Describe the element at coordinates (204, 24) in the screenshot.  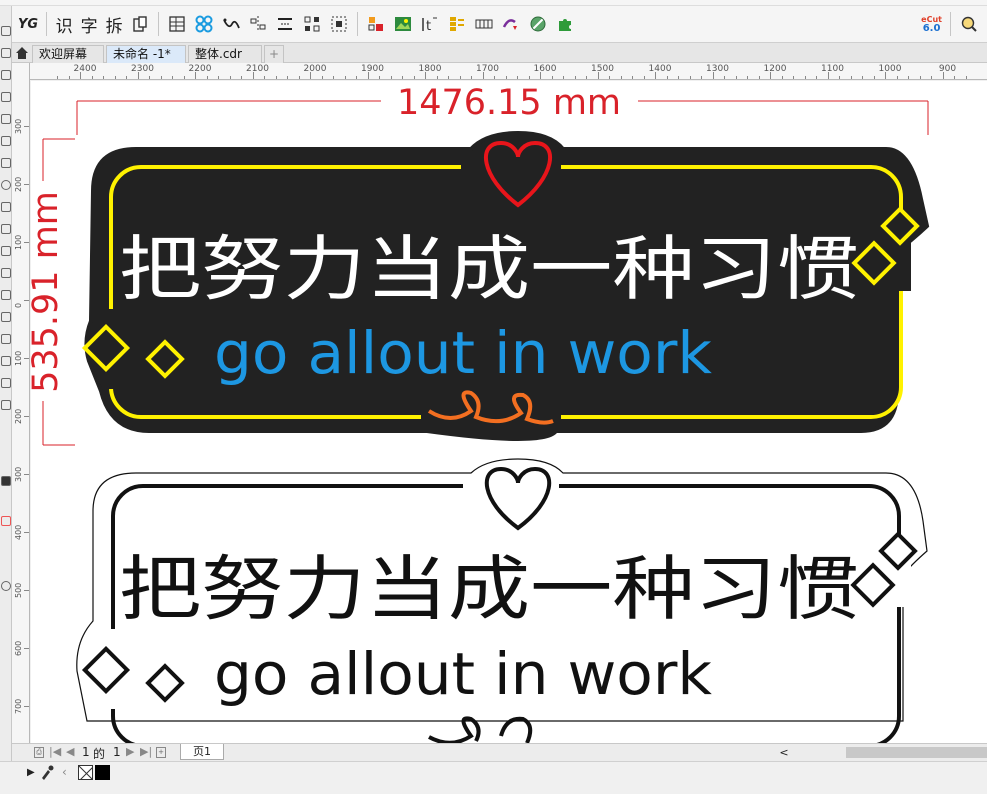
I see `pattern-icon` at that location.